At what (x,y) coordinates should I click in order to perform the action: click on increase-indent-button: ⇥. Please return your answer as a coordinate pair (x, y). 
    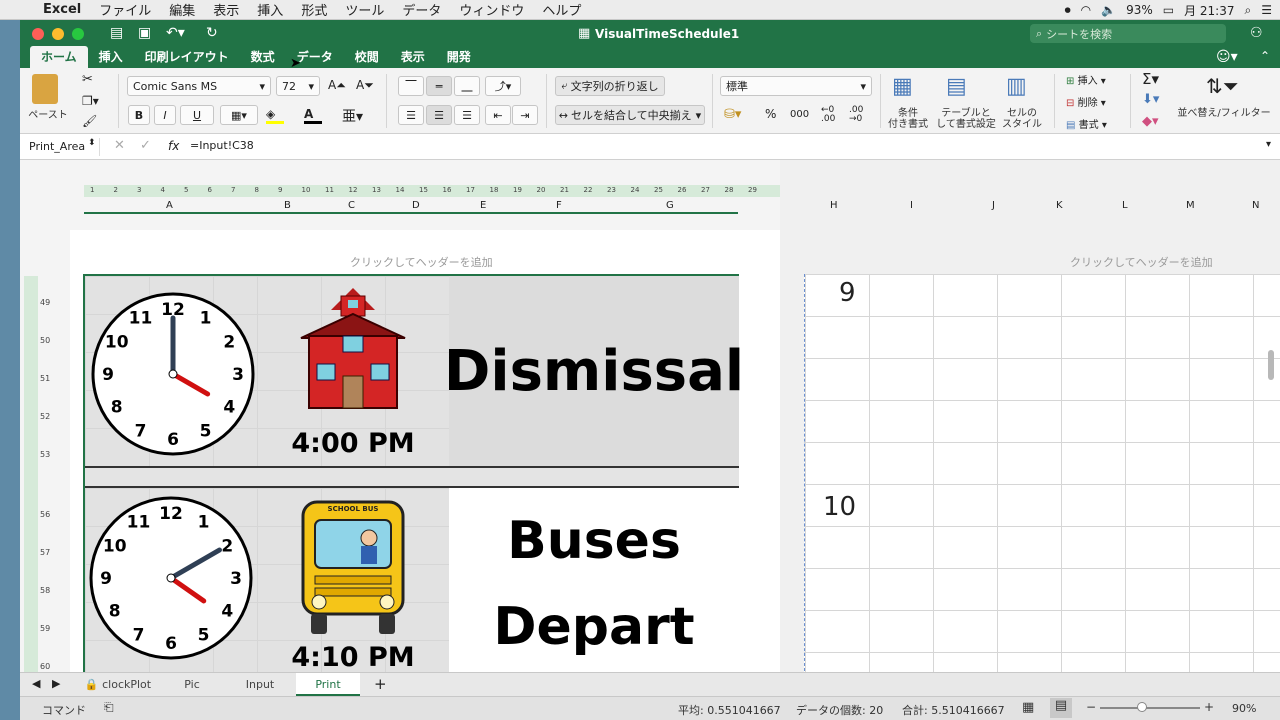
    Looking at the image, I should click on (525, 115).